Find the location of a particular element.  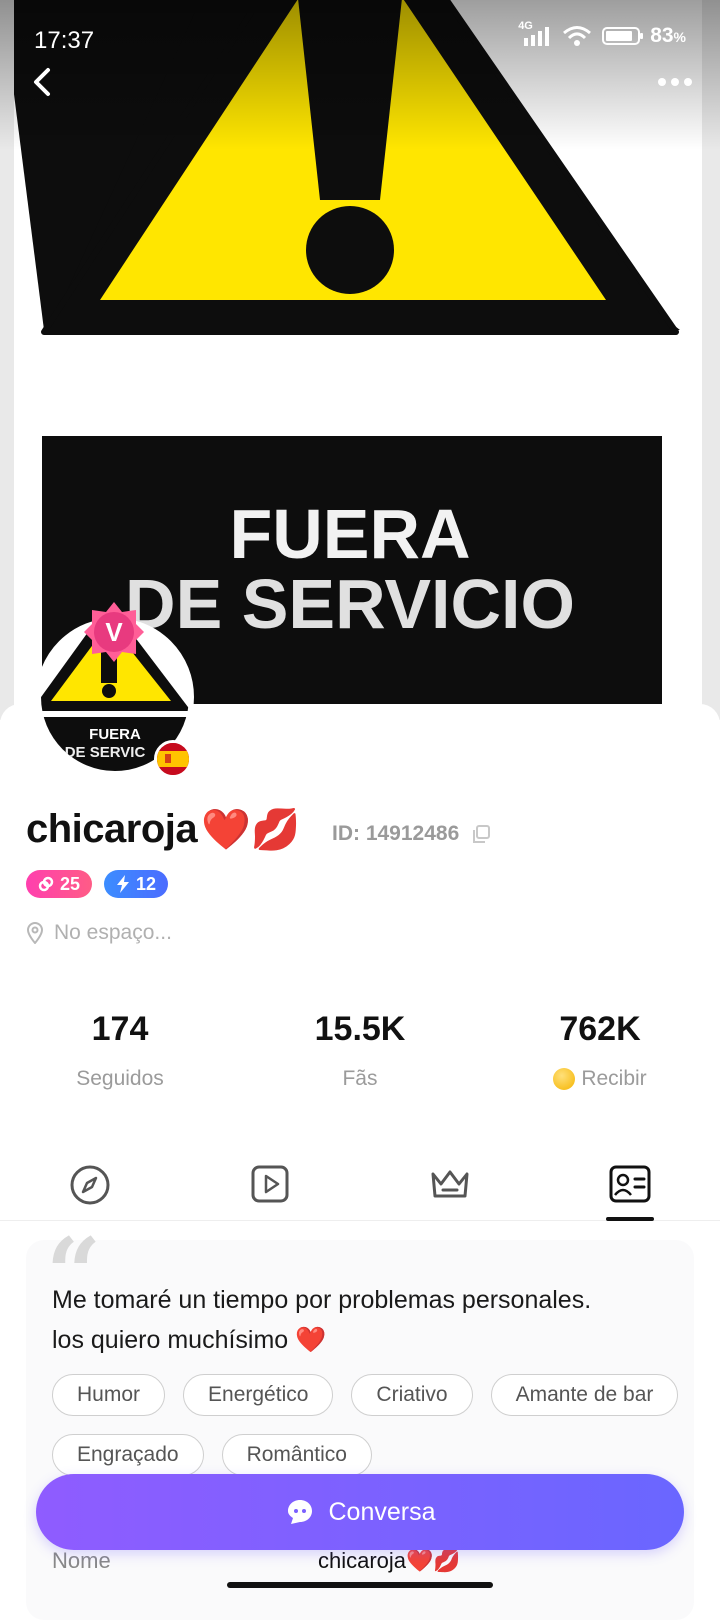

chat-button: Conversa is located at coordinates (360, 1512).